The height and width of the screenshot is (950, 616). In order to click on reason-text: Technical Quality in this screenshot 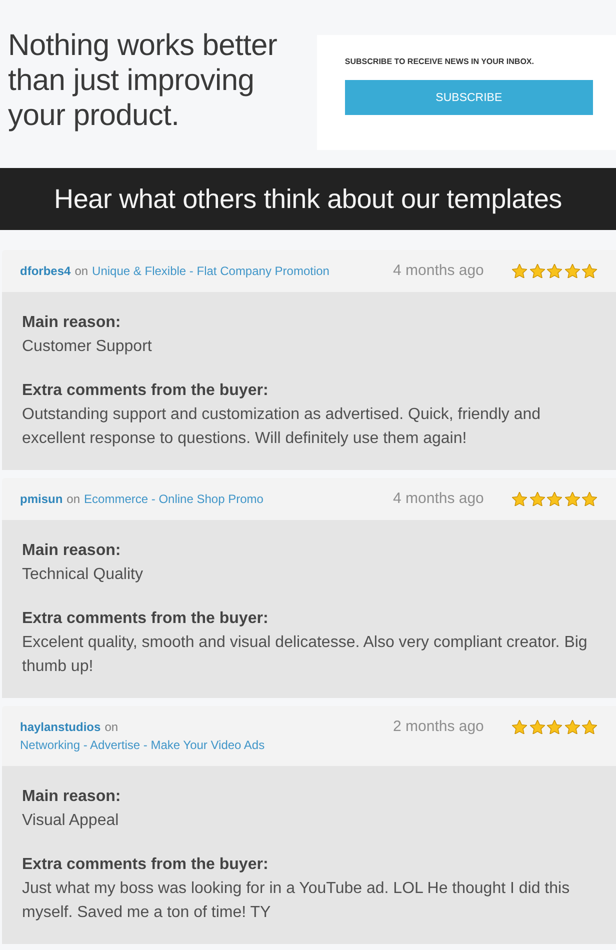, I will do `click(83, 575)`.